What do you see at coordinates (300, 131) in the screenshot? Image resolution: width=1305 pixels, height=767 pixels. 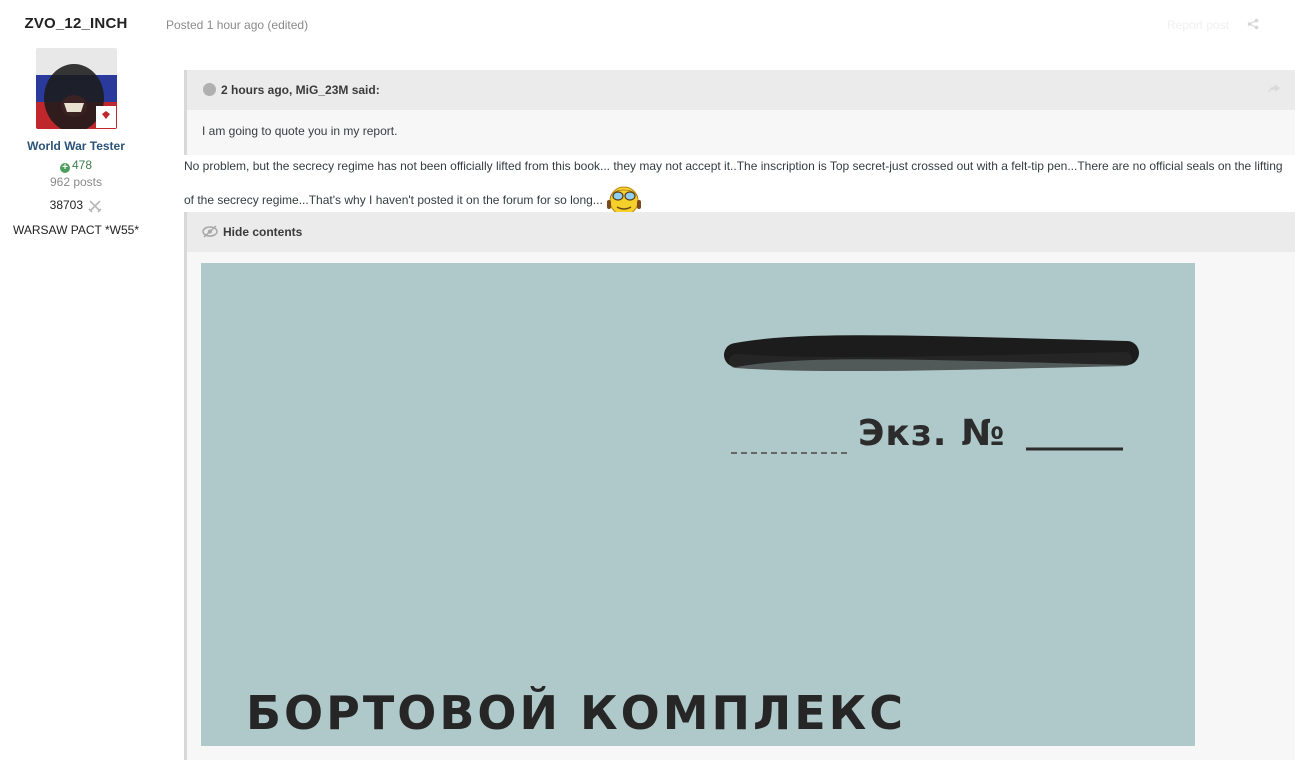 I see `quote-text: I am going to quote you in my report.` at bounding box center [300, 131].